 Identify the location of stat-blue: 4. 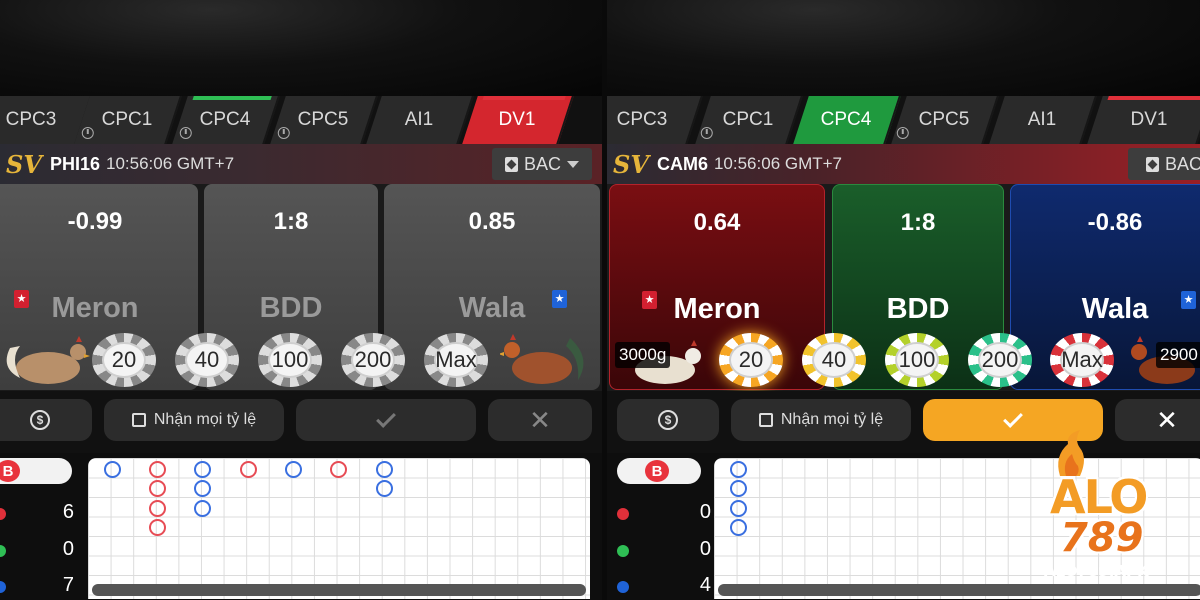
(664, 587).